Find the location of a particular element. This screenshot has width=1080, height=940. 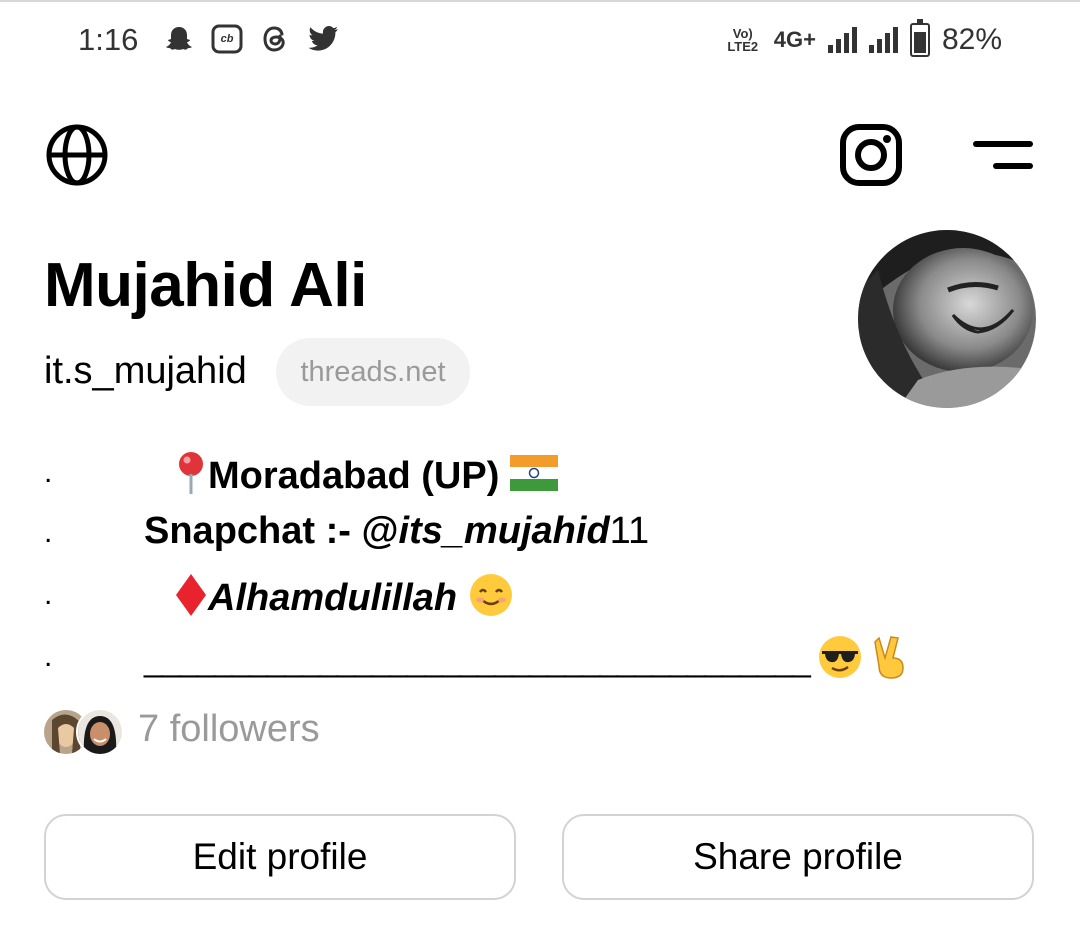

sunglasses-emoji-icon is located at coordinates (840, 661).